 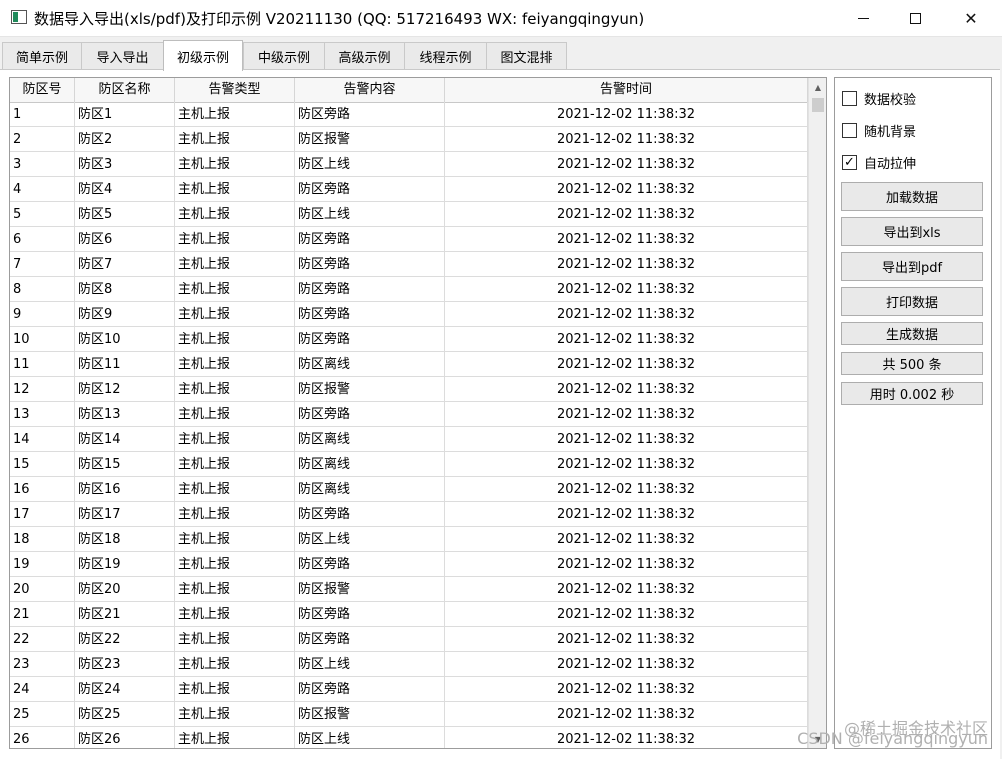 What do you see at coordinates (912, 333) in the screenshot?
I see `generate-data-button: 生成数据` at bounding box center [912, 333].